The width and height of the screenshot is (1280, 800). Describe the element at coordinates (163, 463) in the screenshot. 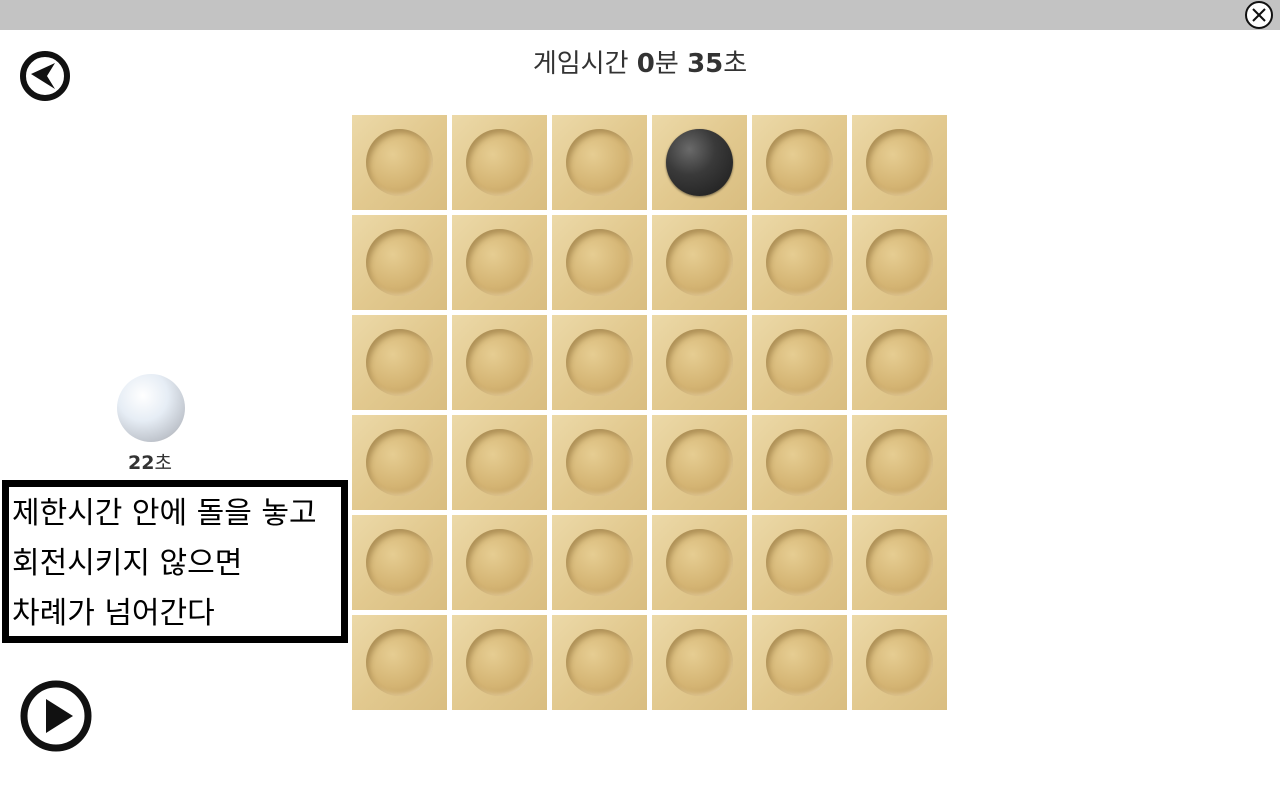

I see `turn-time-unit: 초` at that location.